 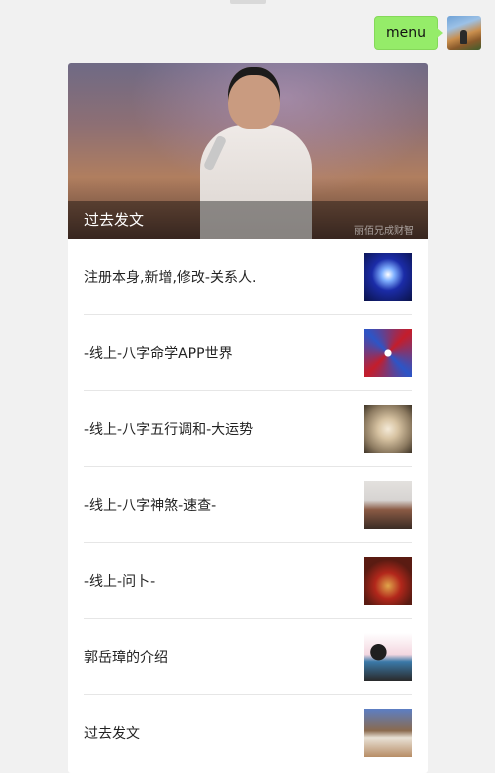 I want to click on article-title: -线上-八字神煞-速查-, so click(x=150, y=505).